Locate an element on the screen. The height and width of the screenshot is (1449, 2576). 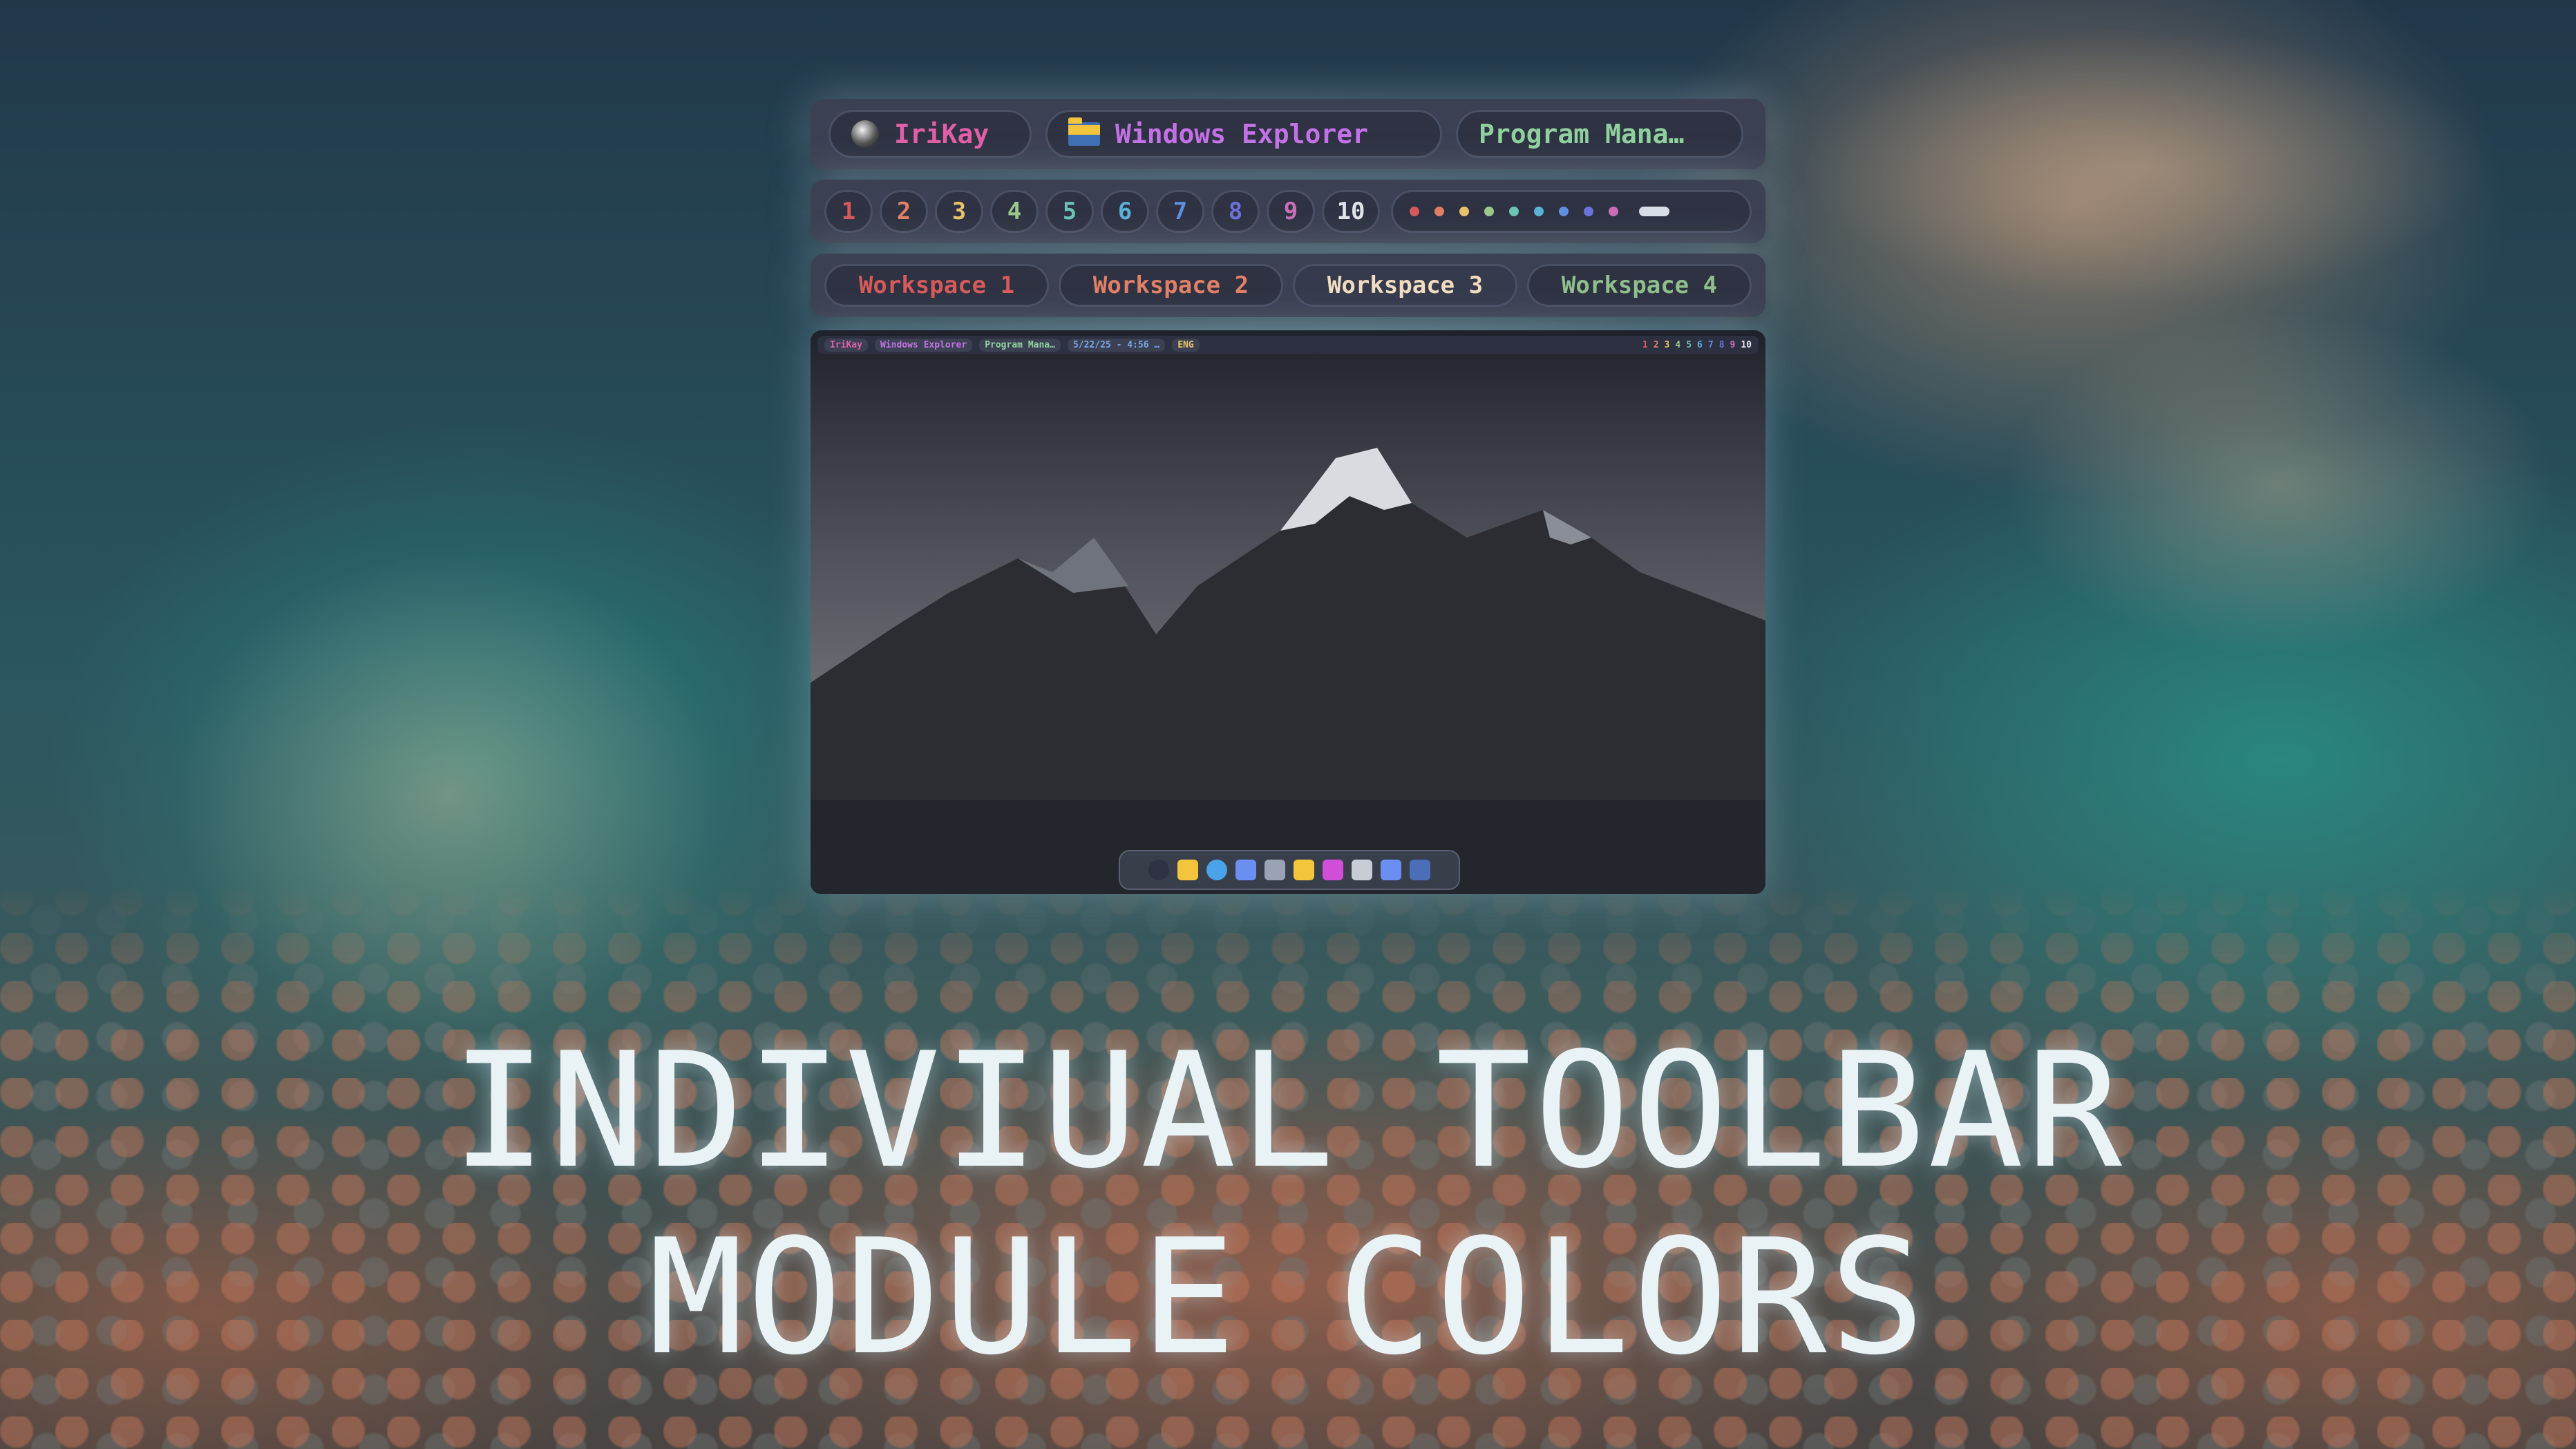
workspace-name-4: Workspace 4 is located at coordinates (1639, 285).